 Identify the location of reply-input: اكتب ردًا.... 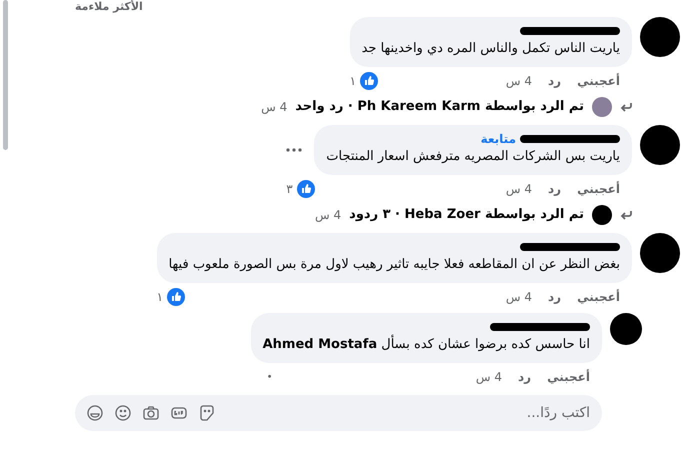
(408, 413).